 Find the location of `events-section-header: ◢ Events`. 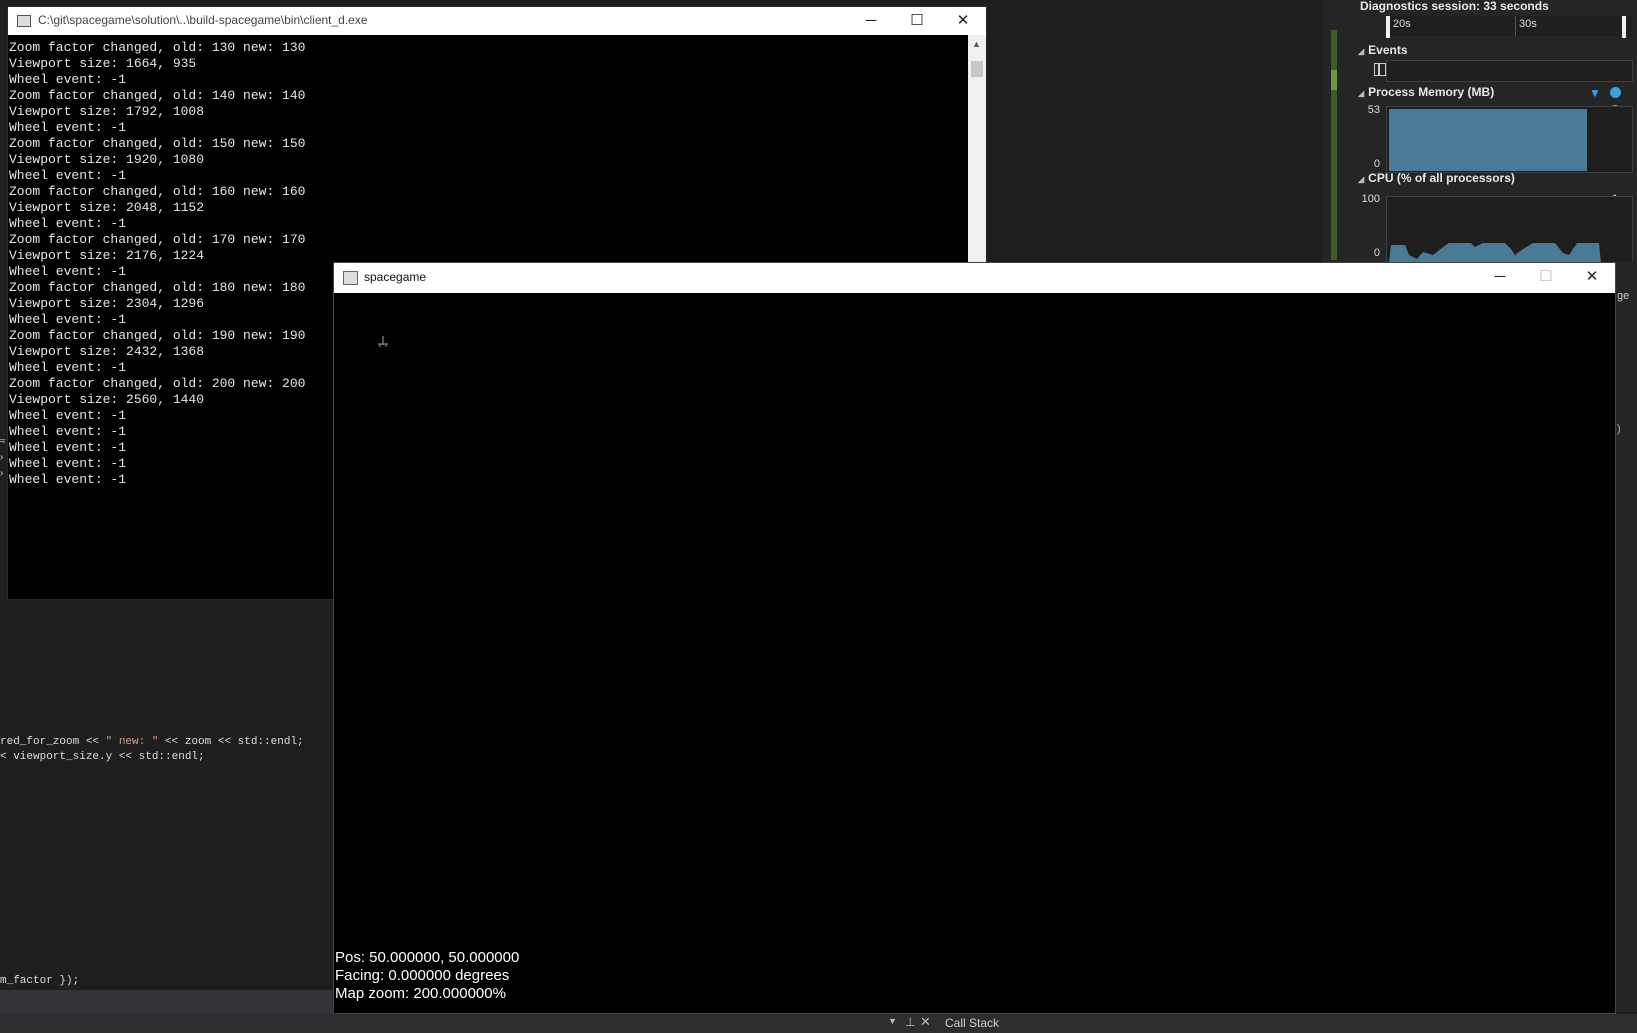

events-section-header: ◢ Events is located at coordinates (1383, 50).